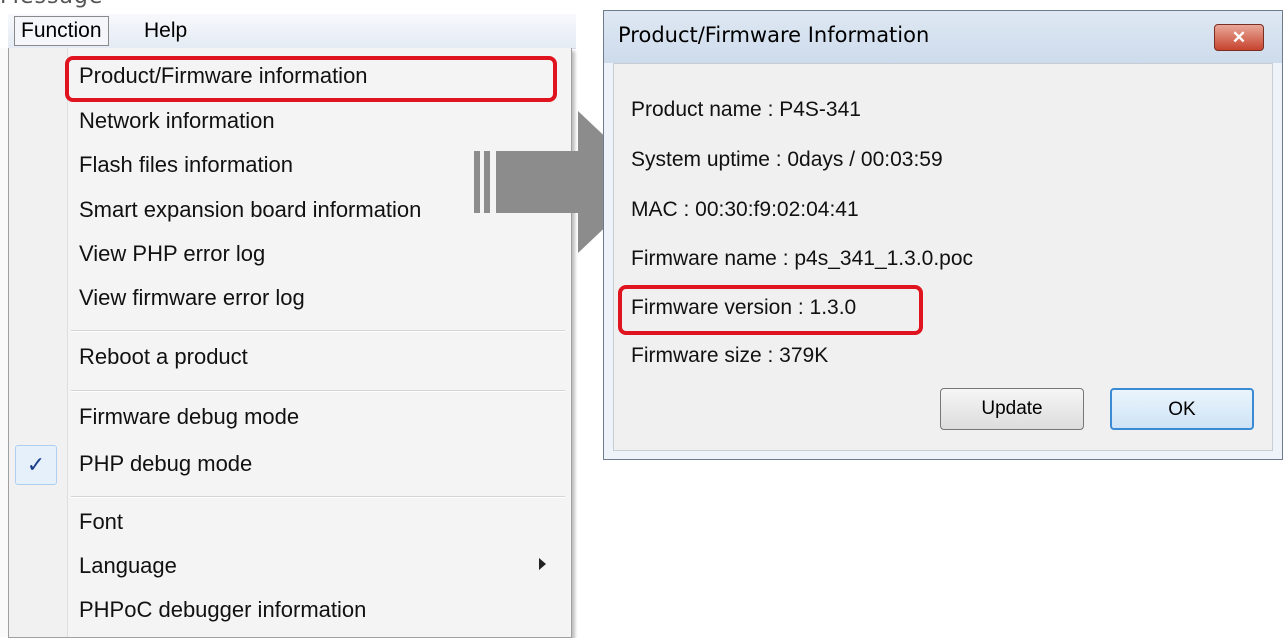 The width and height of the screenshot is (1288, 638). I want to click on highlight-box-menu-item, so click(311, 79).